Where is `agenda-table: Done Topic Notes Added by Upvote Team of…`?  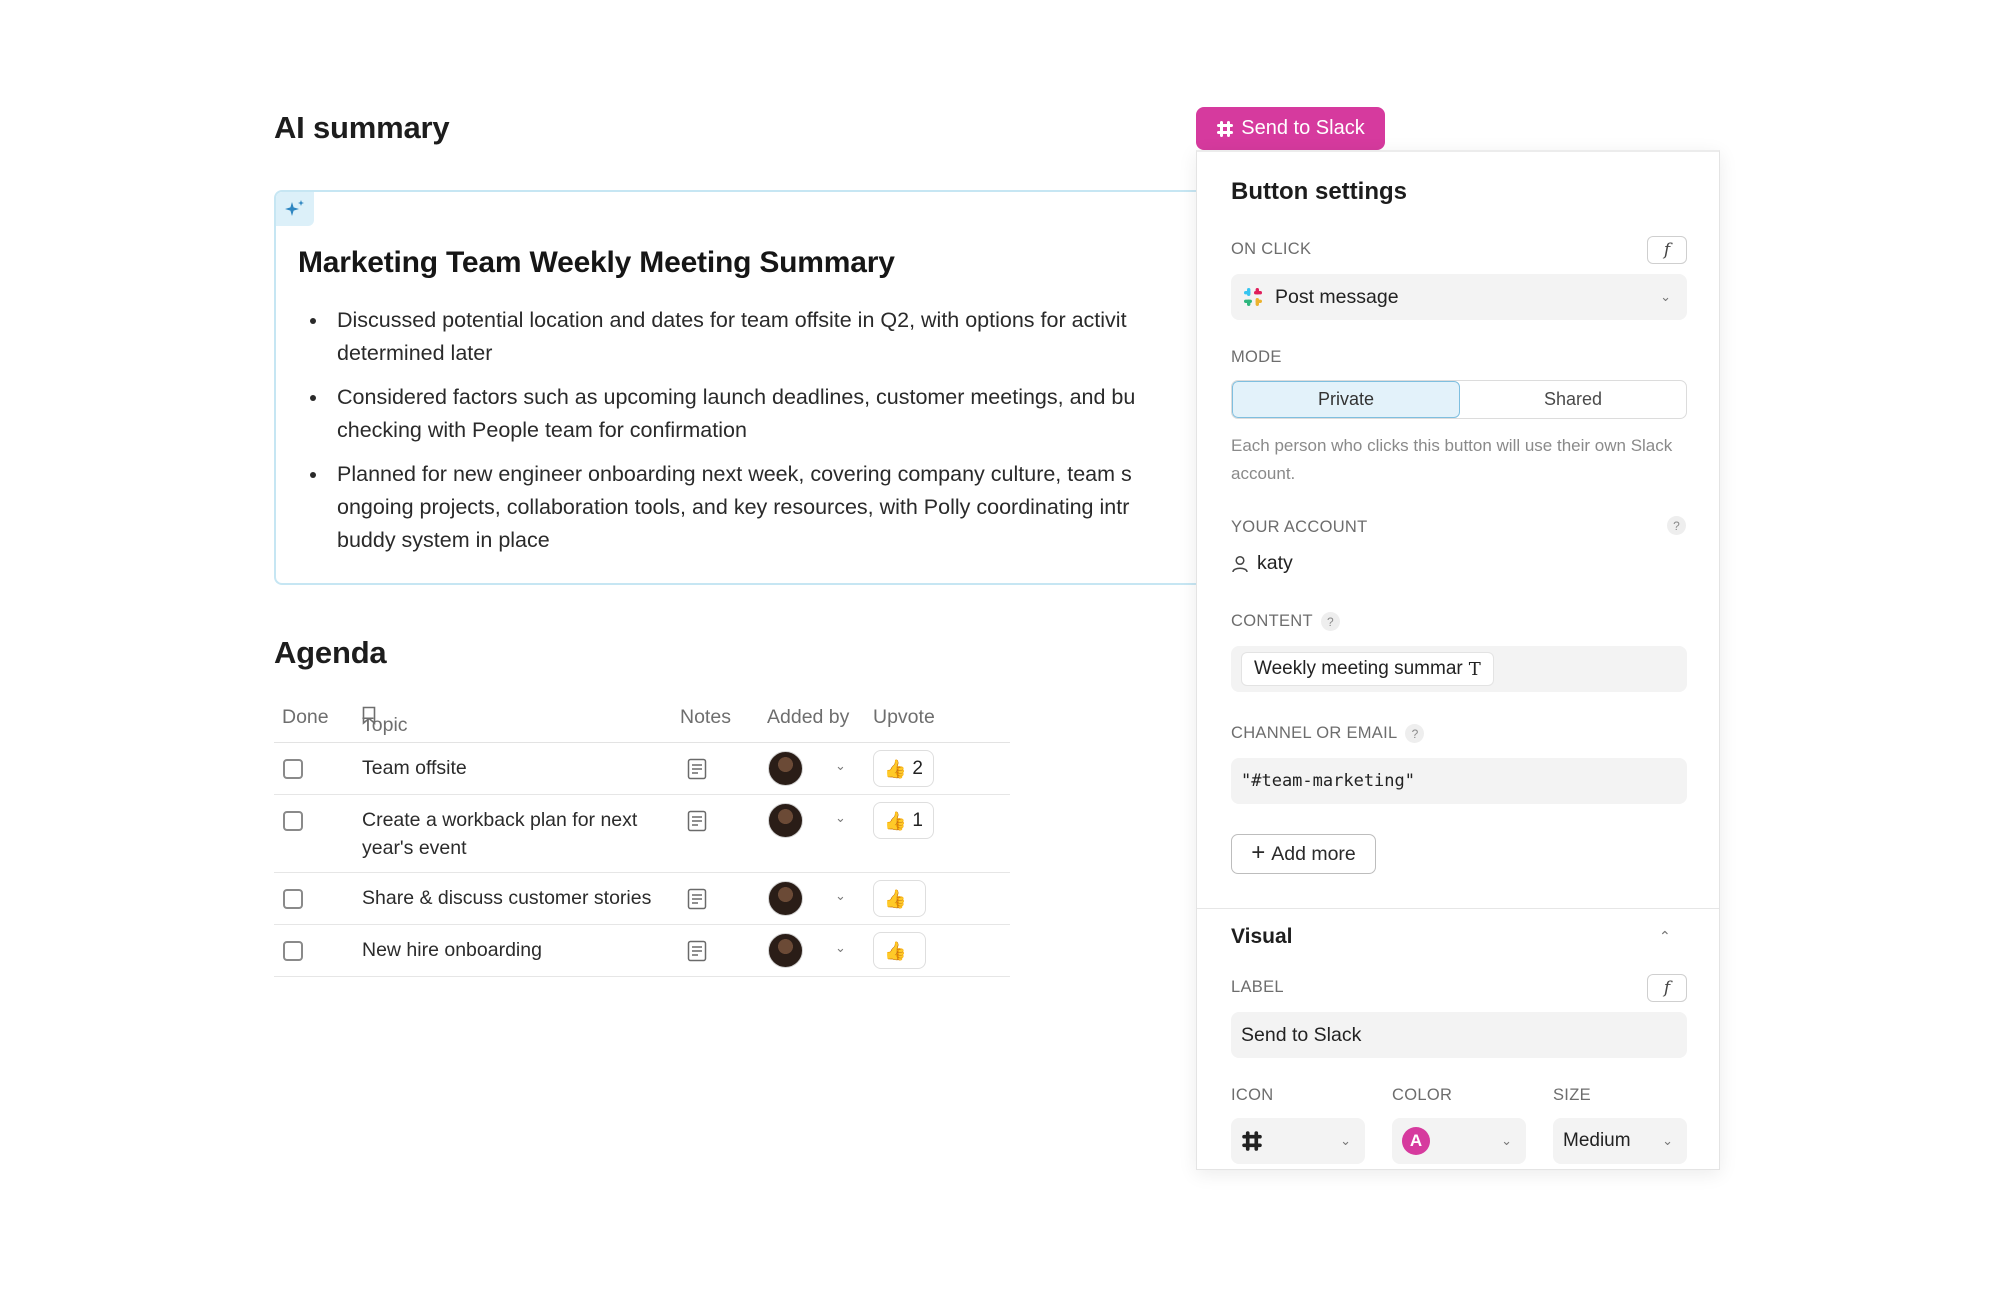
agenda-table: Done Topic Notes Added by Upvote Team of… is located at coordinates (642, 837).